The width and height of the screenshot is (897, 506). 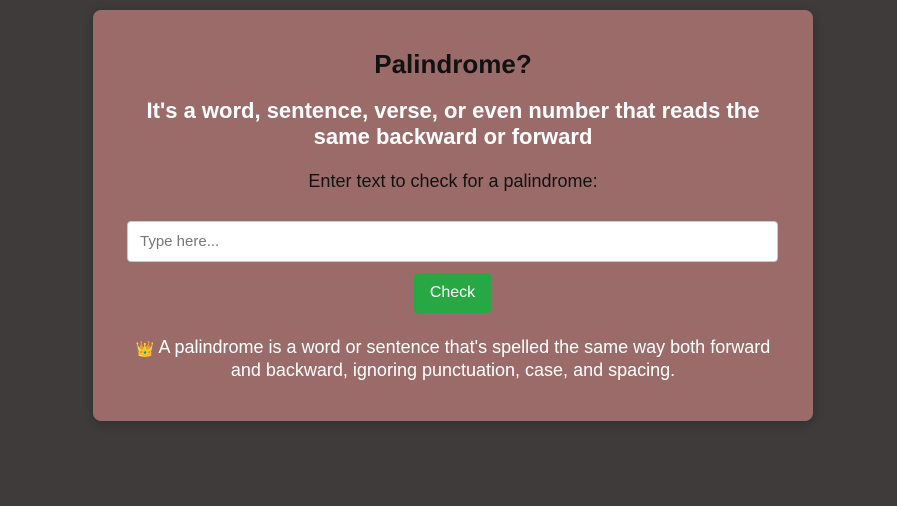 I want to click on page-title: Palindrome?, so click(x=453, y=64).